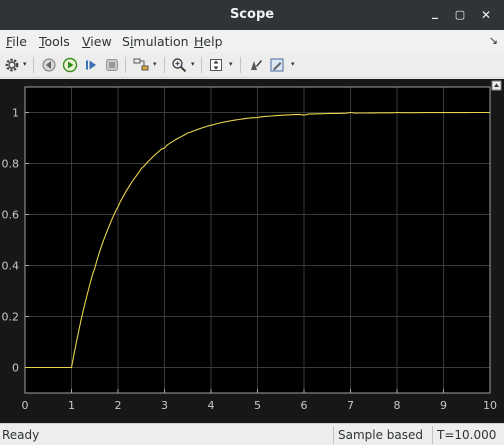  What do you see at coordinates (257, 405) in the screenshot?
I see `x-tick-label: 5` at bounding box center [257, 405].